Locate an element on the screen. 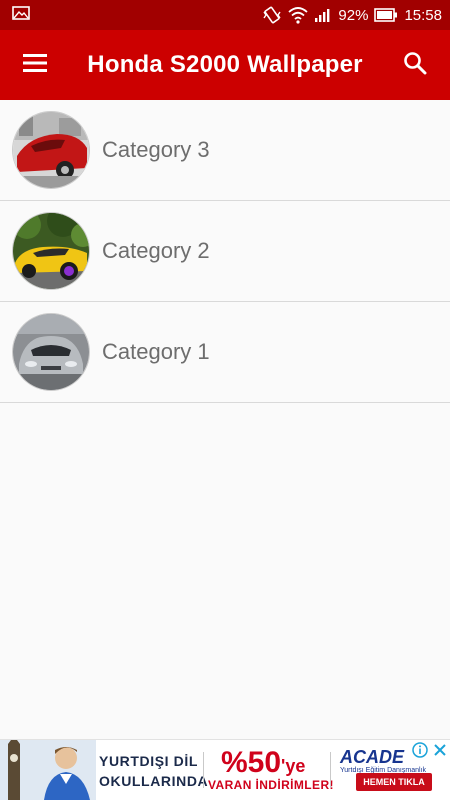  signal-icon is located at coordinates (323, 15).